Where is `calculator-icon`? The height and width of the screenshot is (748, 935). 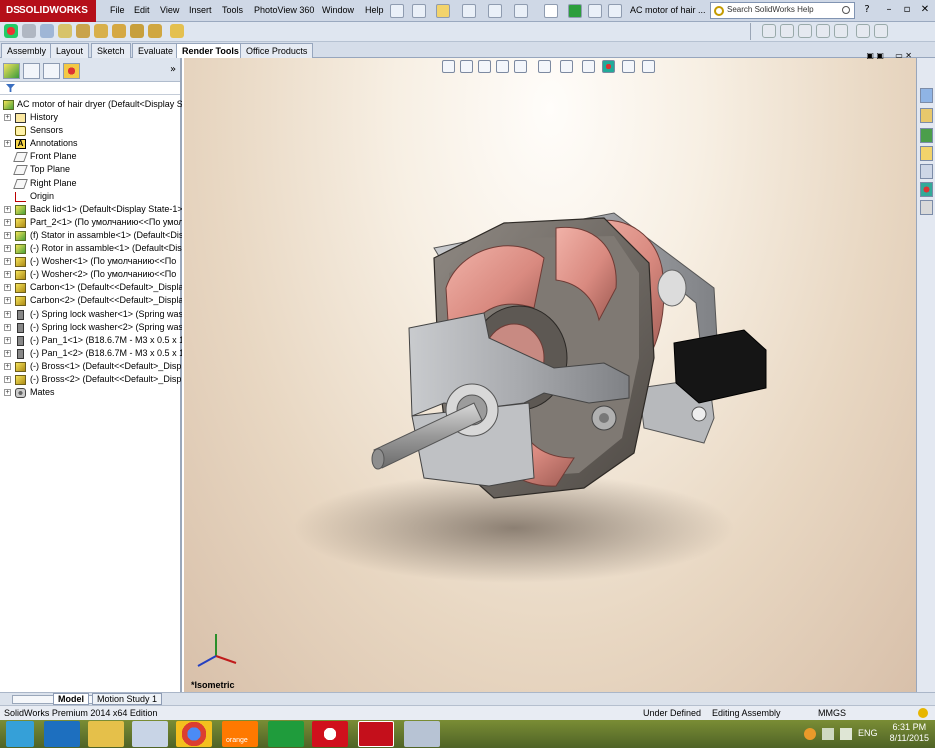 calculator-icon is located at coordinates (150, 734).